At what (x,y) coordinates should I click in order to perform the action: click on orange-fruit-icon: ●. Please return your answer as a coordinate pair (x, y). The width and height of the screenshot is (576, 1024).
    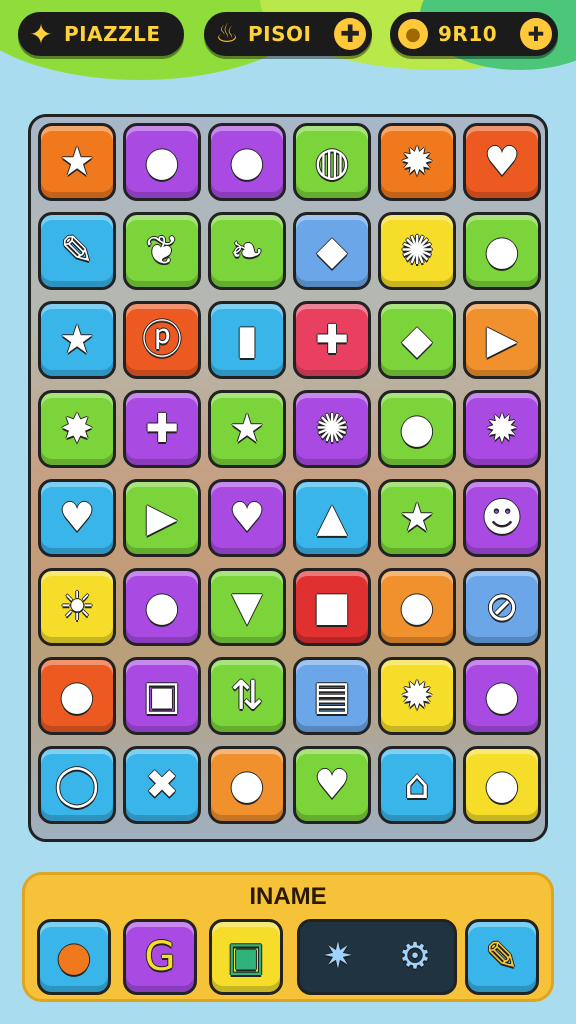
    Looking at the image, I should click on (74, 957).